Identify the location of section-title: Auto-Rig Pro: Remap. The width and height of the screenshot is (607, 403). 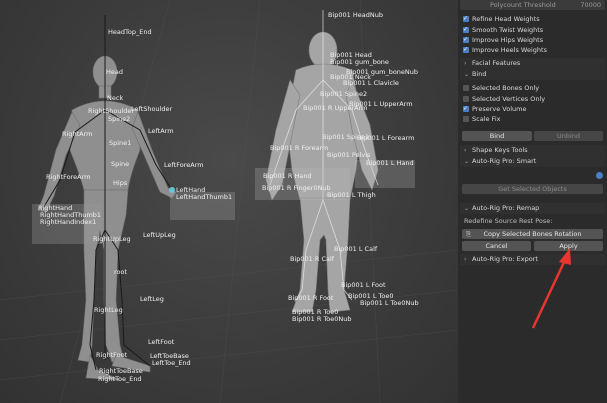
(506, 208).